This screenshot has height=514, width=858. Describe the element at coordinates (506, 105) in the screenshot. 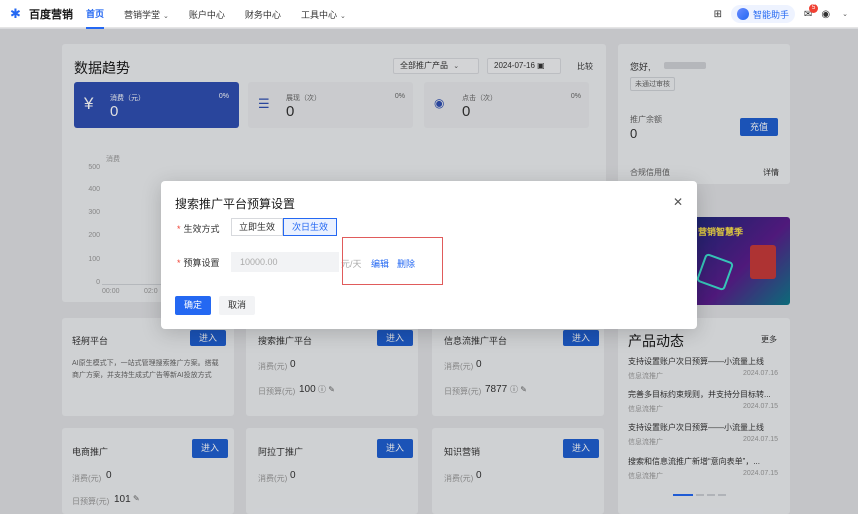

I see `stat-card-clicks: ◉ 点击（次） 0% 0` at that location.